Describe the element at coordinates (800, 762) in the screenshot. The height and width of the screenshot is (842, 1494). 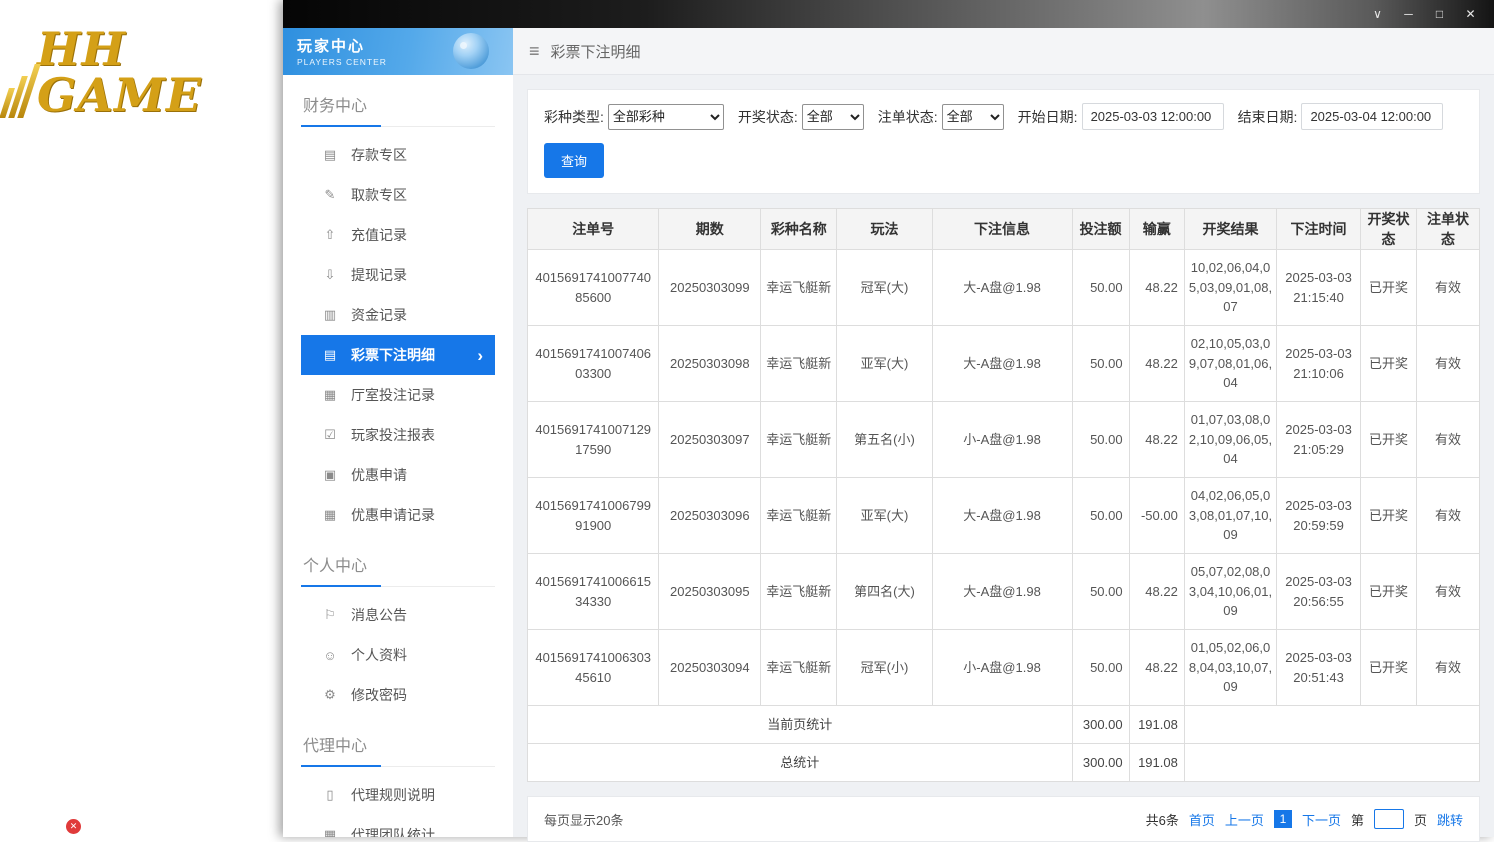
I see `summary-label: 总统计` at that location.